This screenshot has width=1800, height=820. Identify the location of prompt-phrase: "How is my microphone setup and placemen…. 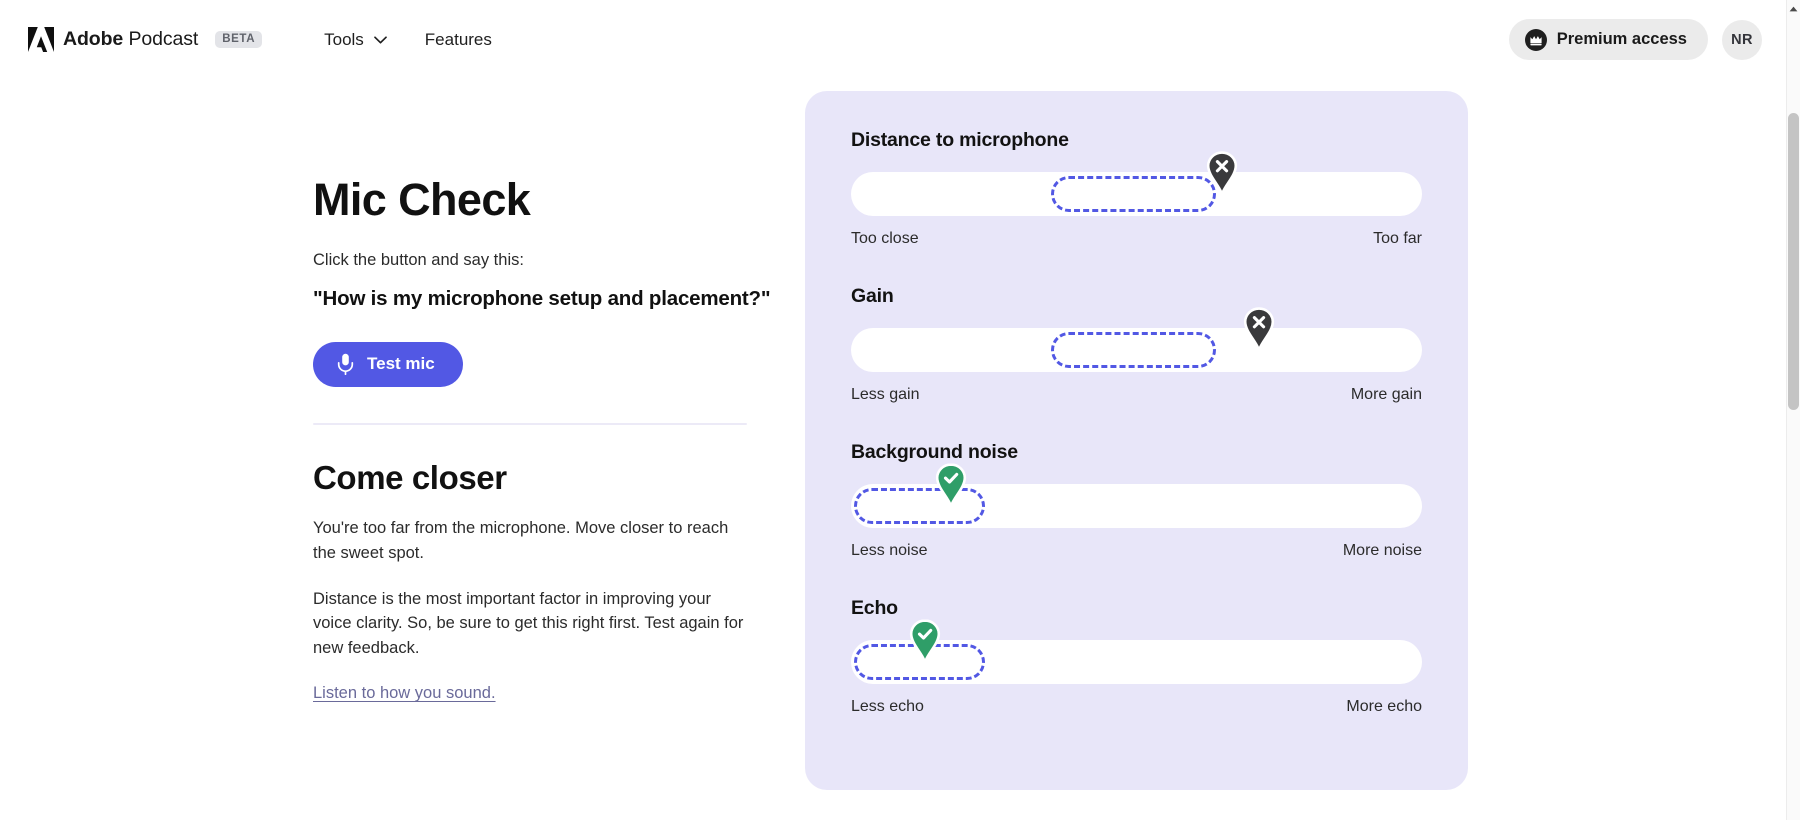
(542, 299).